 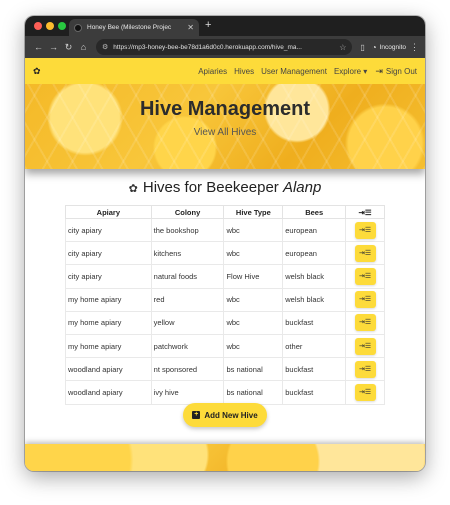 I want to click on table-row: my home apiary yellow wbc buckfast ⇥☰, so click(x=225, y=322).